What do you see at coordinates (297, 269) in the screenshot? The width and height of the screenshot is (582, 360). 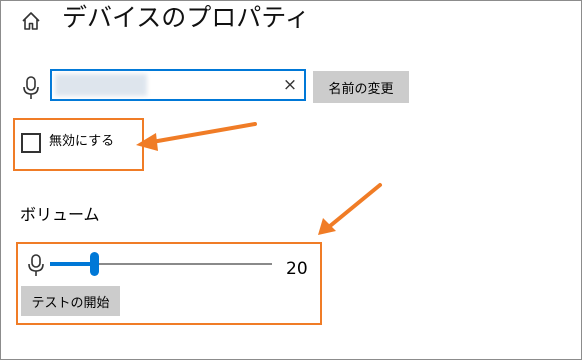 I see `volume-value: 20` at bounding box center [297, 269].